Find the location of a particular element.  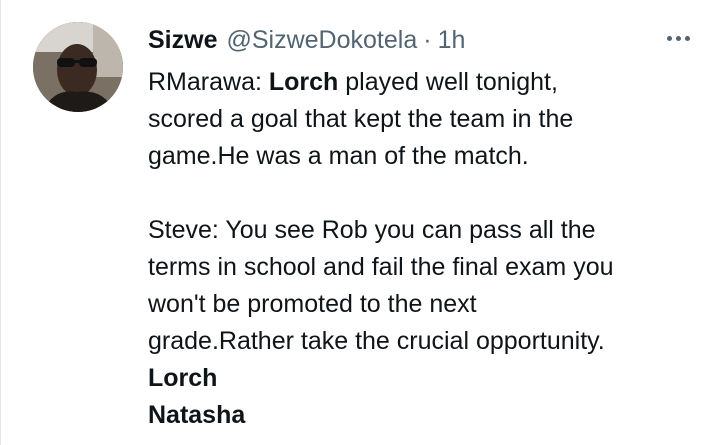

tweet-header: Sizwe @SizweDokotela · 1h is located at coordinates (306, 40).